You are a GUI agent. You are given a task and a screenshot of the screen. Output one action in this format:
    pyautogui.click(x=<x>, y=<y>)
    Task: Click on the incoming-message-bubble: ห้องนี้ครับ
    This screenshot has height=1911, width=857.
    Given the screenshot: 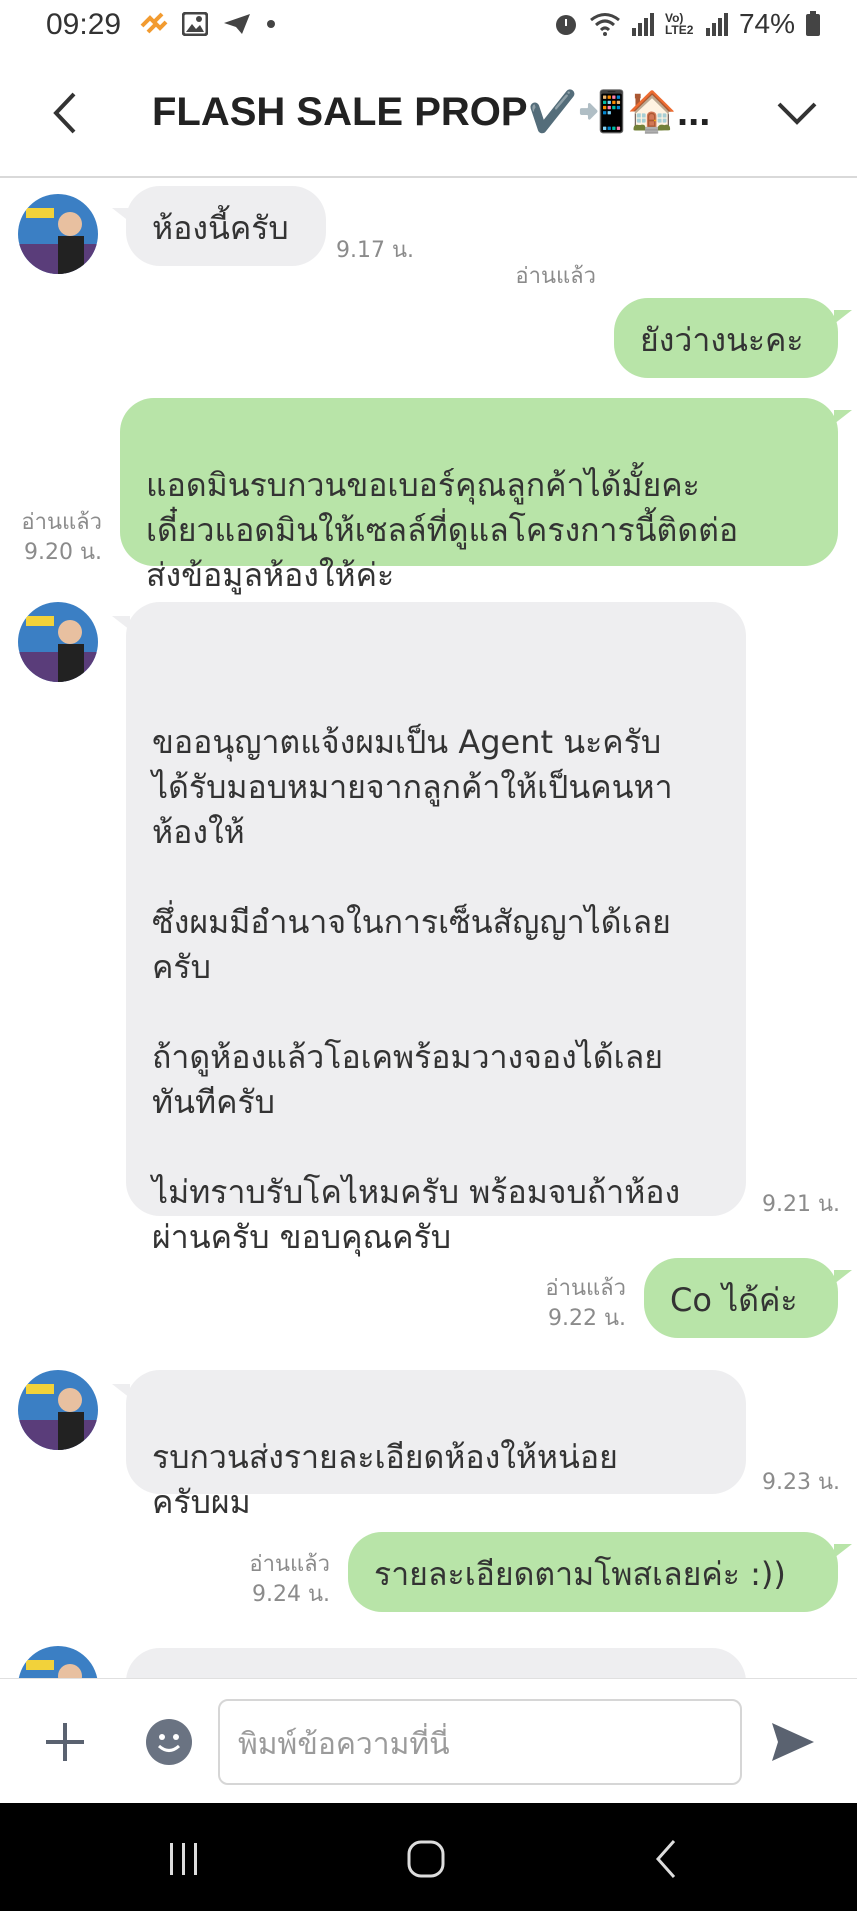 What is the action you would take?
    pyautogui.click(x=226, y=226)
    